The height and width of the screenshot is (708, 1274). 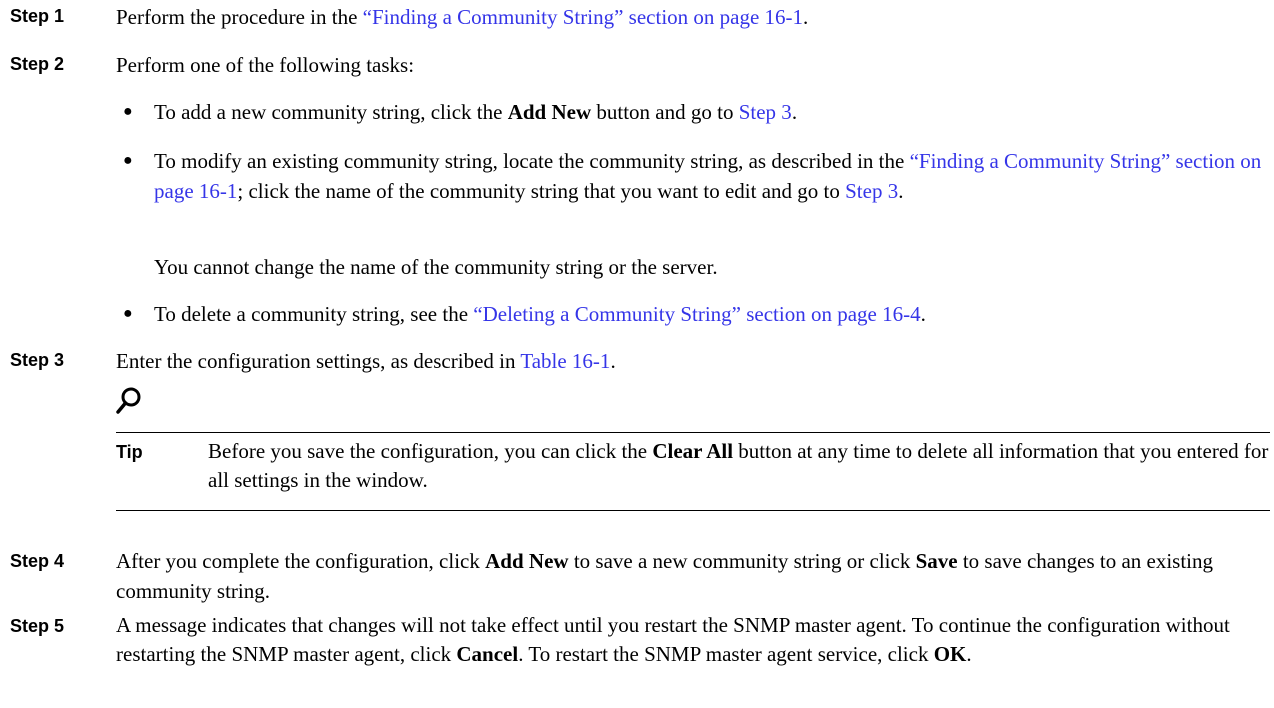 I want to click on s4-t2: to save a new community string or click, so click(x=742, y=561).